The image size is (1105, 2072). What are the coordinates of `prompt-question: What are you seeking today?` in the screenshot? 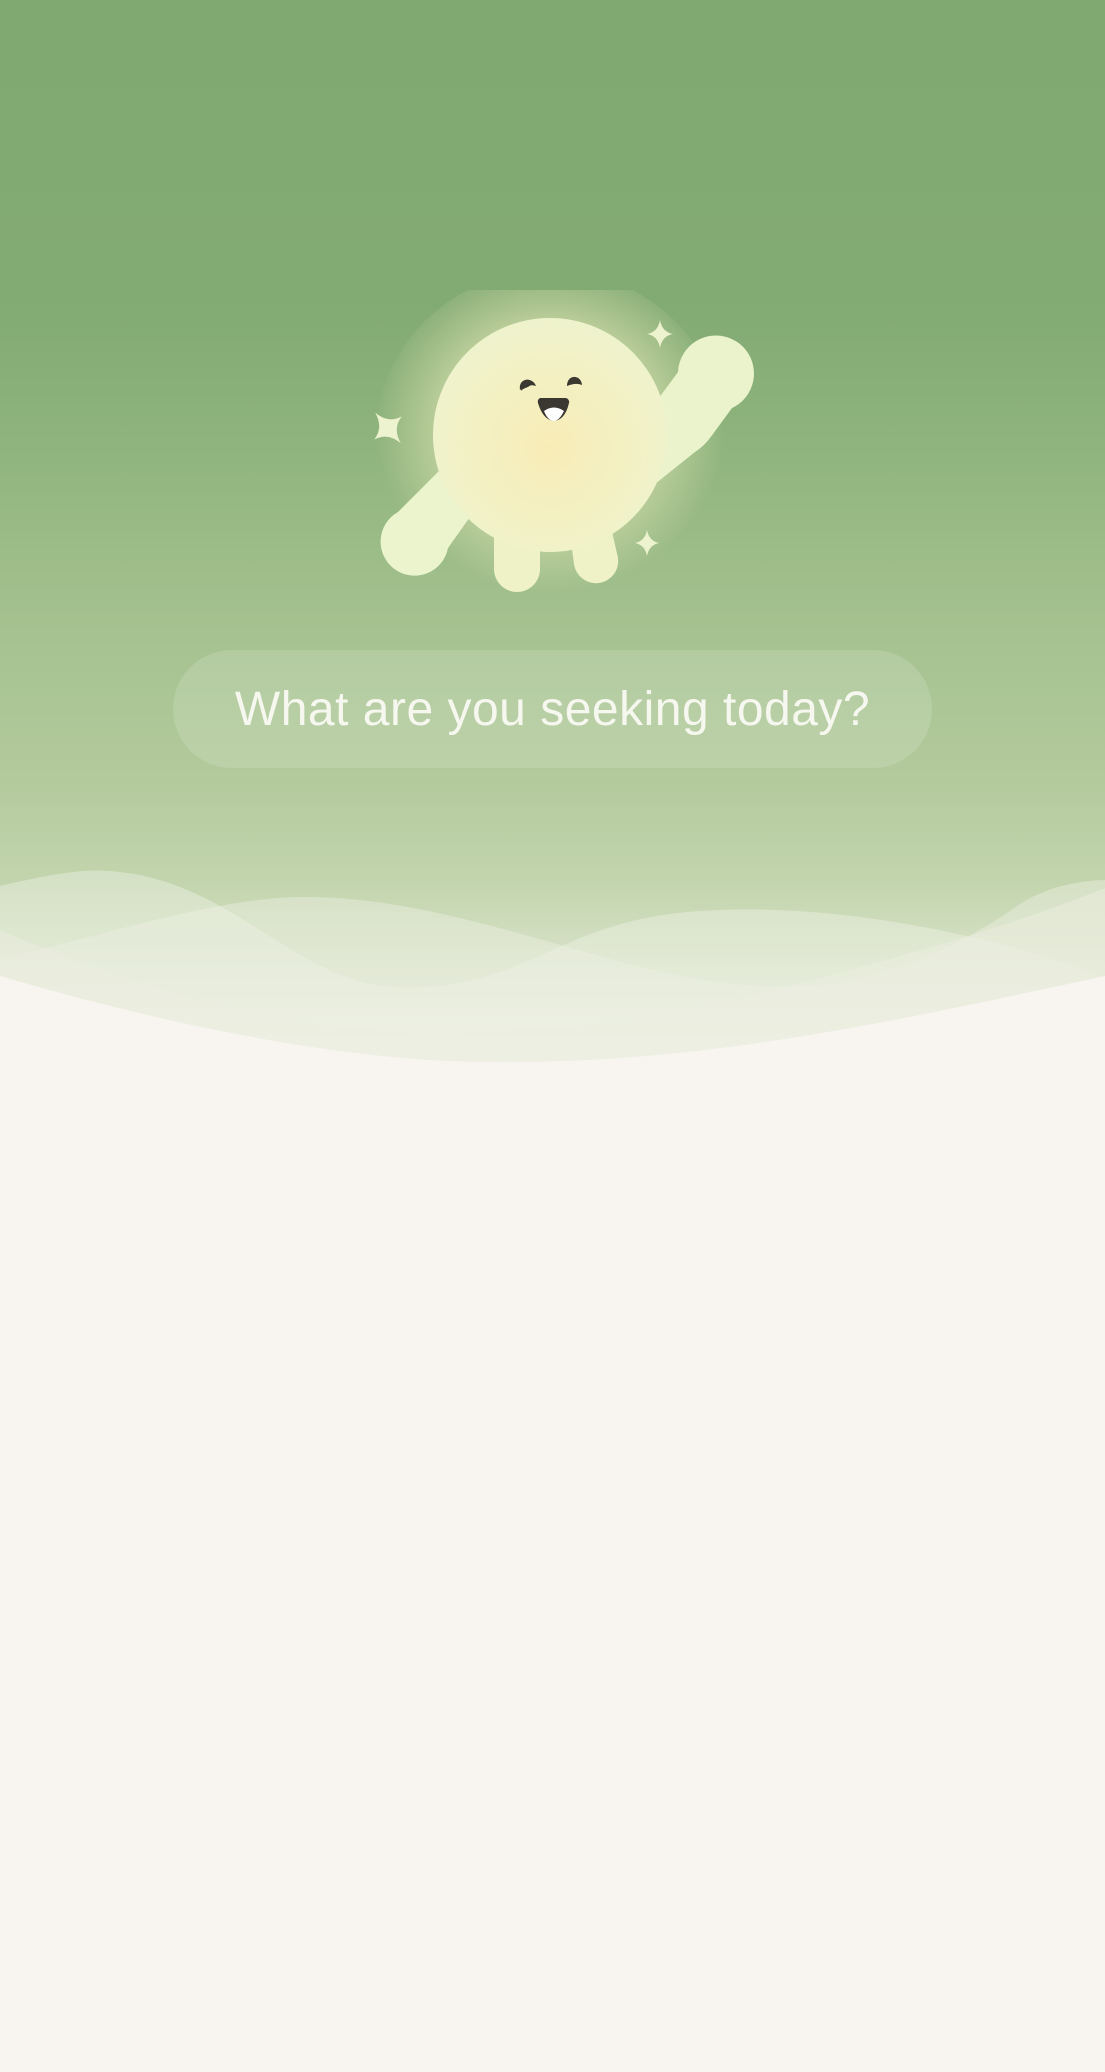 It's located at (552, 709).